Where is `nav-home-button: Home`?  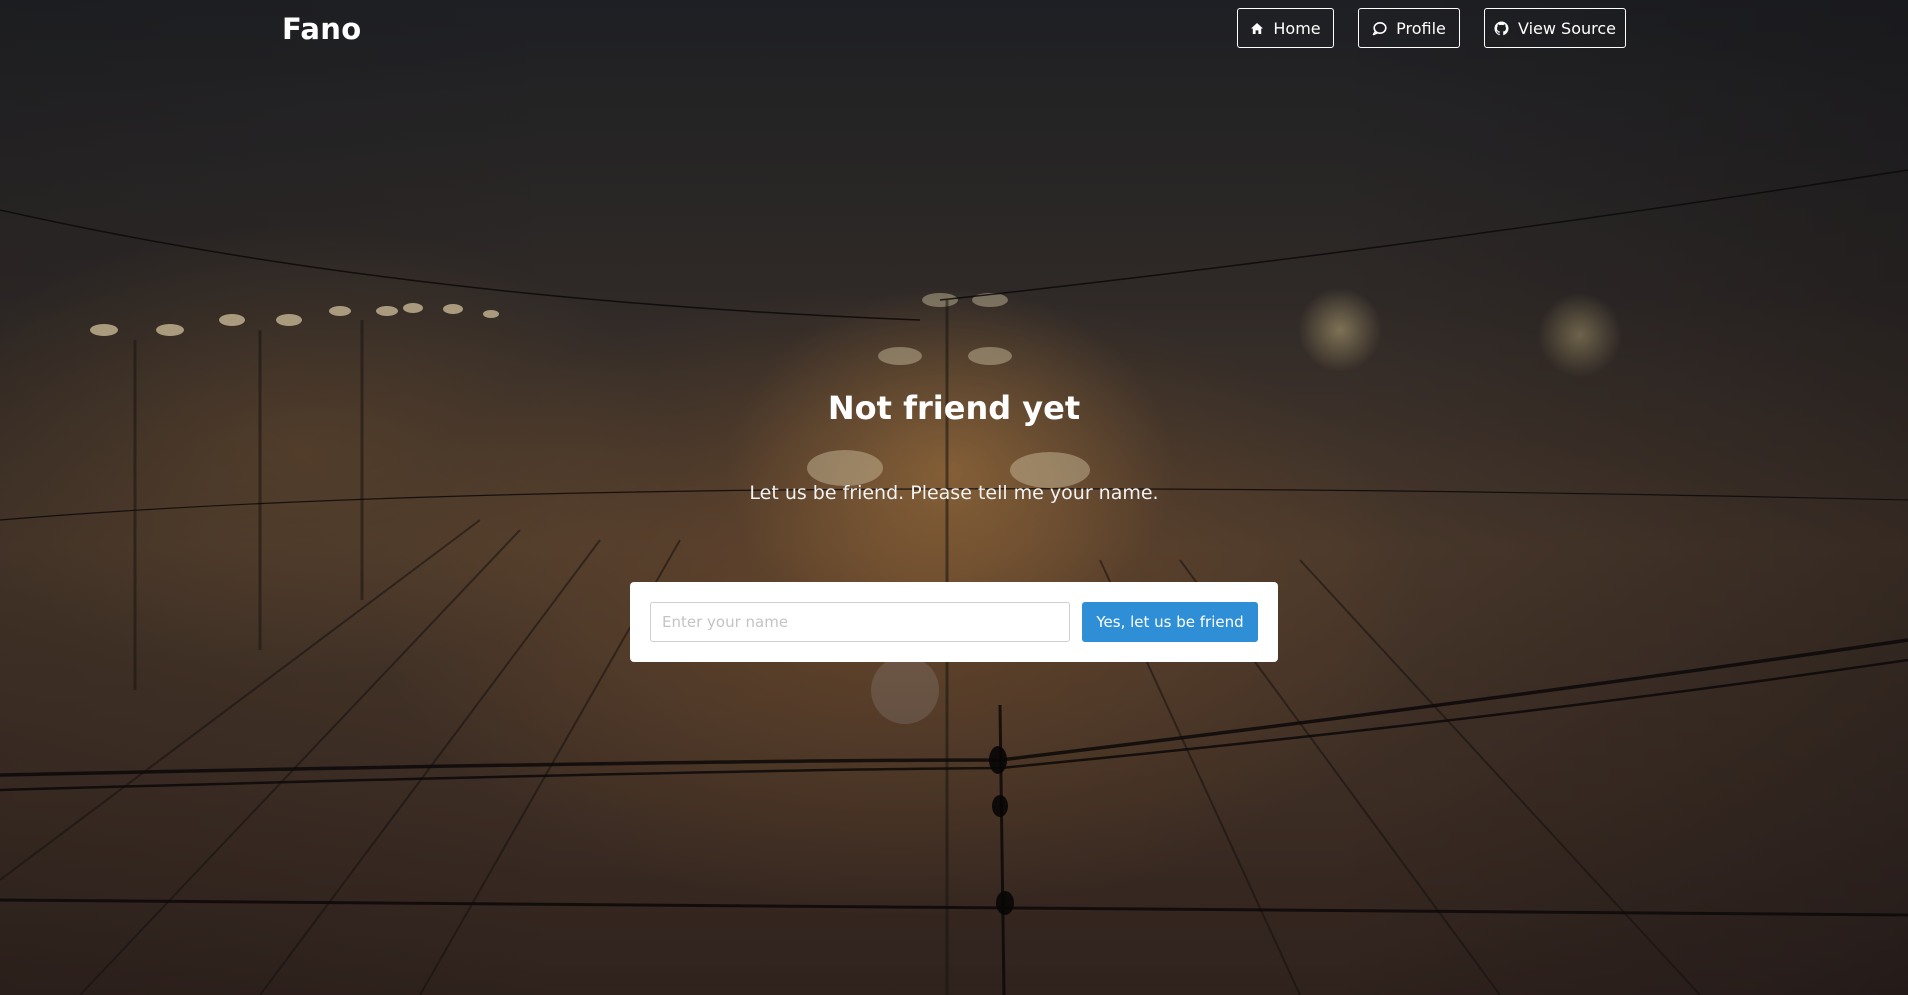
nav-home-button: Home is located at coordinates (1285, 28).